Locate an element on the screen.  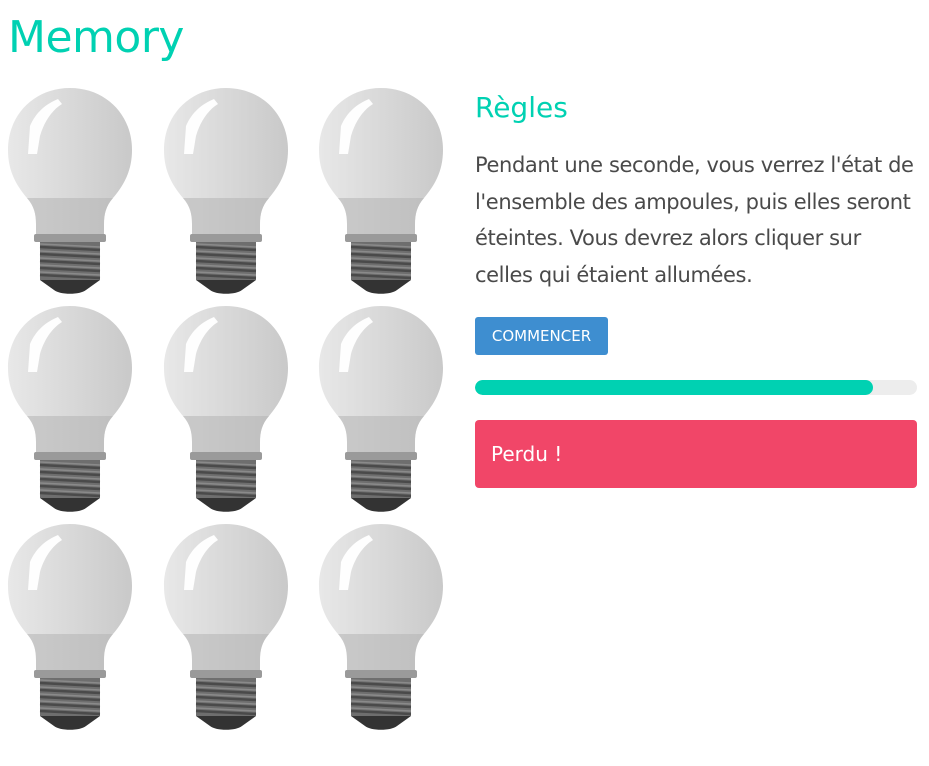
page-title: Memory is located at coordinates (96, 37).